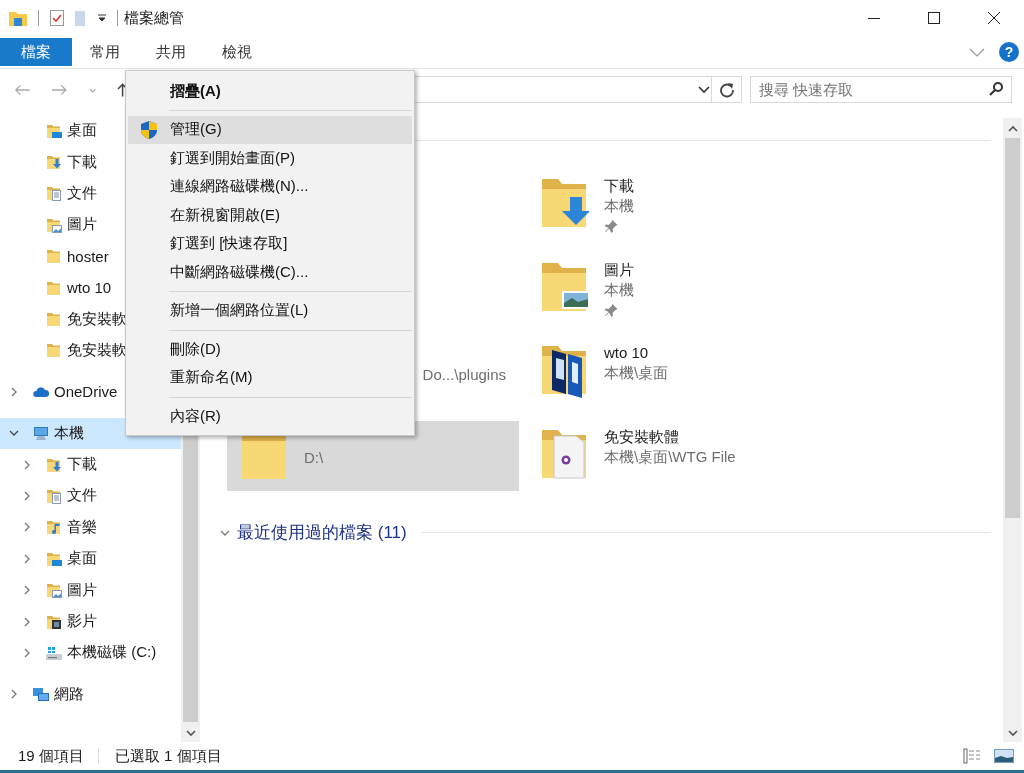  I want to click on folder-name: 圖片, so click(619, 269).